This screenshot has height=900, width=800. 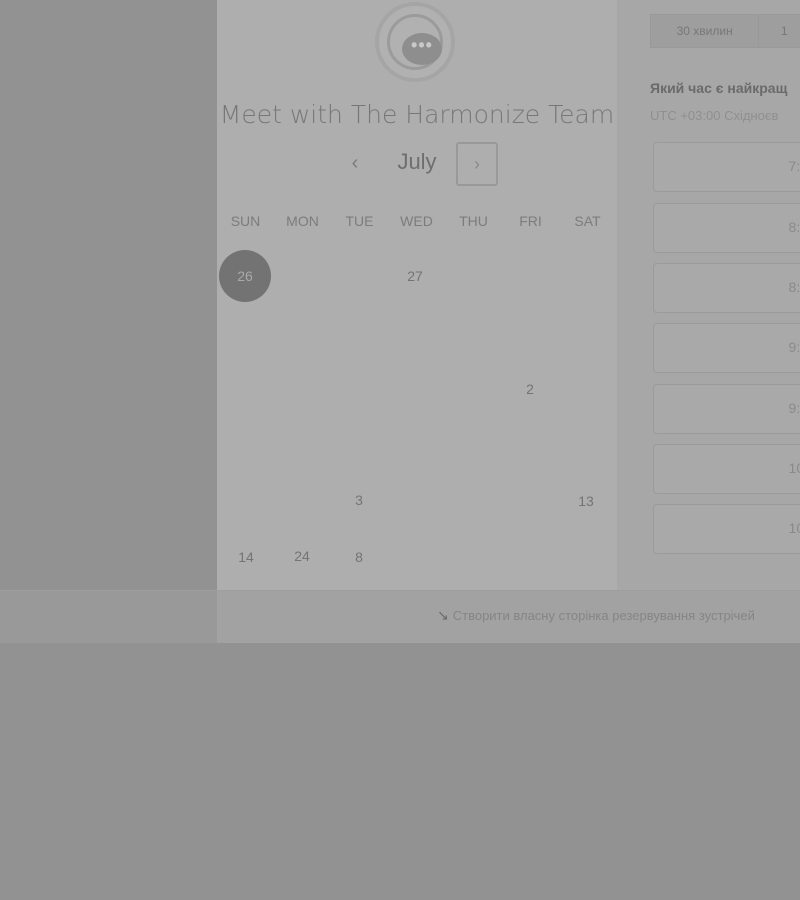 I want to click on weekday-header: SUN MON TUE WED THU FRI SAT, so click(x=417, y=221).